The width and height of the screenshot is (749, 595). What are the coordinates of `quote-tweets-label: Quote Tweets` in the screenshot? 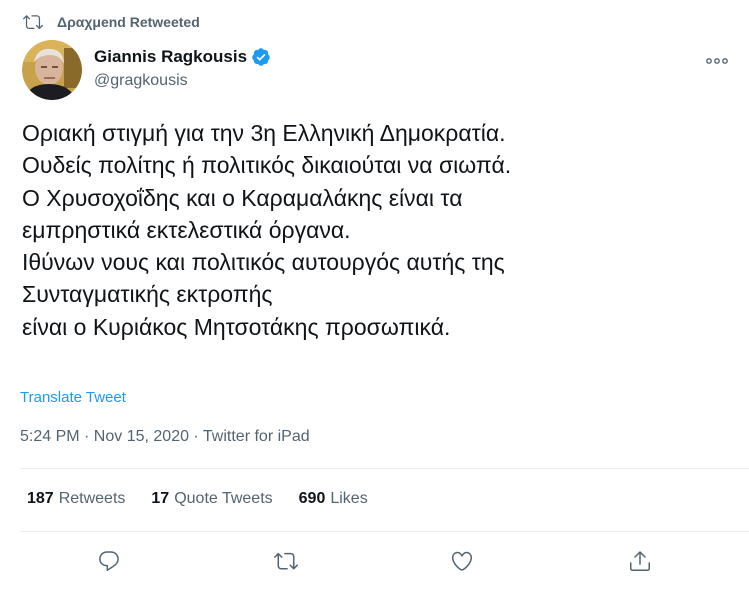 It's located at (223, 498).